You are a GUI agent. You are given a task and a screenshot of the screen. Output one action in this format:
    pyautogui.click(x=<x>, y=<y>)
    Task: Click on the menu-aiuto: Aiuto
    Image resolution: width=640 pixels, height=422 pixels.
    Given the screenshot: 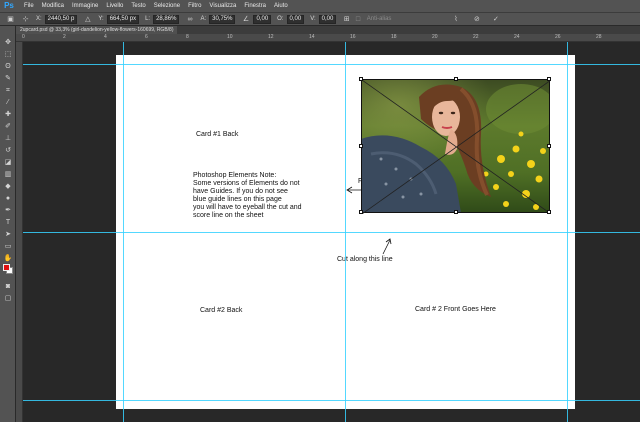 What is the action you would take?
    pyautogui.click(x=281, y=6)
    